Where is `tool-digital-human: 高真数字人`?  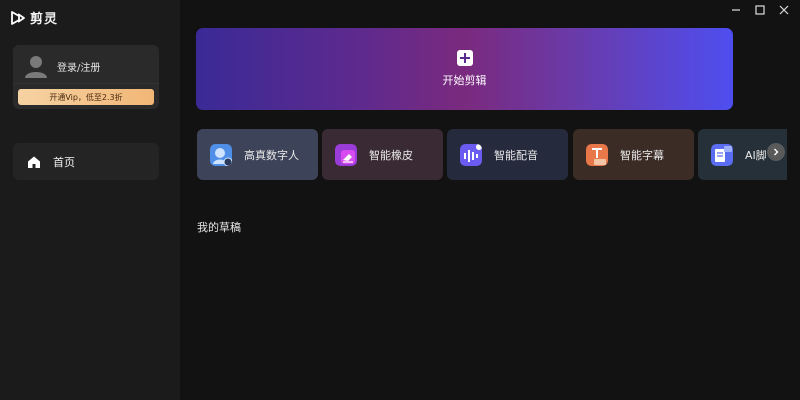 tool-digital-human: 高真数字人 is located at coordinates (257, 154).